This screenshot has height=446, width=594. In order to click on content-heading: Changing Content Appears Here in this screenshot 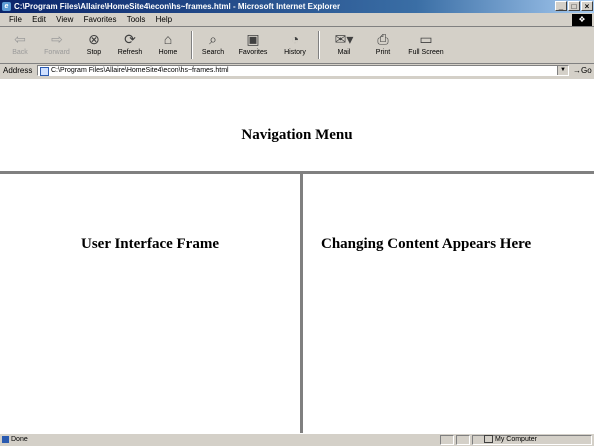, I will do `click(426, 244)`.